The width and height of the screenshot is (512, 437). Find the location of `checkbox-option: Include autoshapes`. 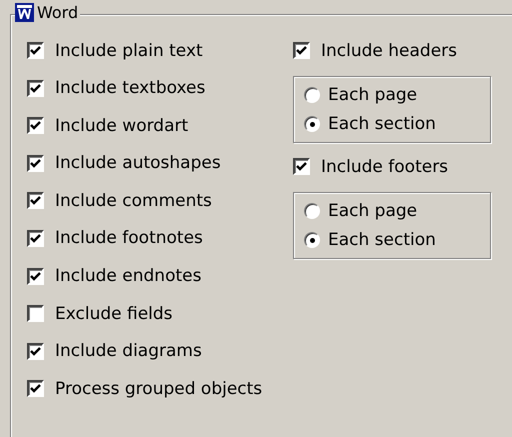

checkbox-option: Include autoshapes is located at coordinates (155, 163).